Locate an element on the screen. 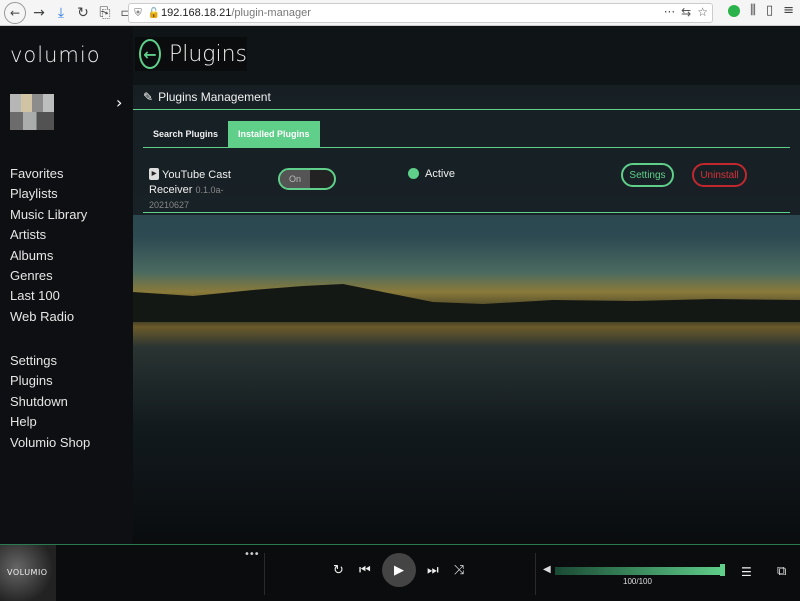 This screenshot has width=800, height=601. tab-search-plugins: Search Plugins is located at coordinates (185, 134).